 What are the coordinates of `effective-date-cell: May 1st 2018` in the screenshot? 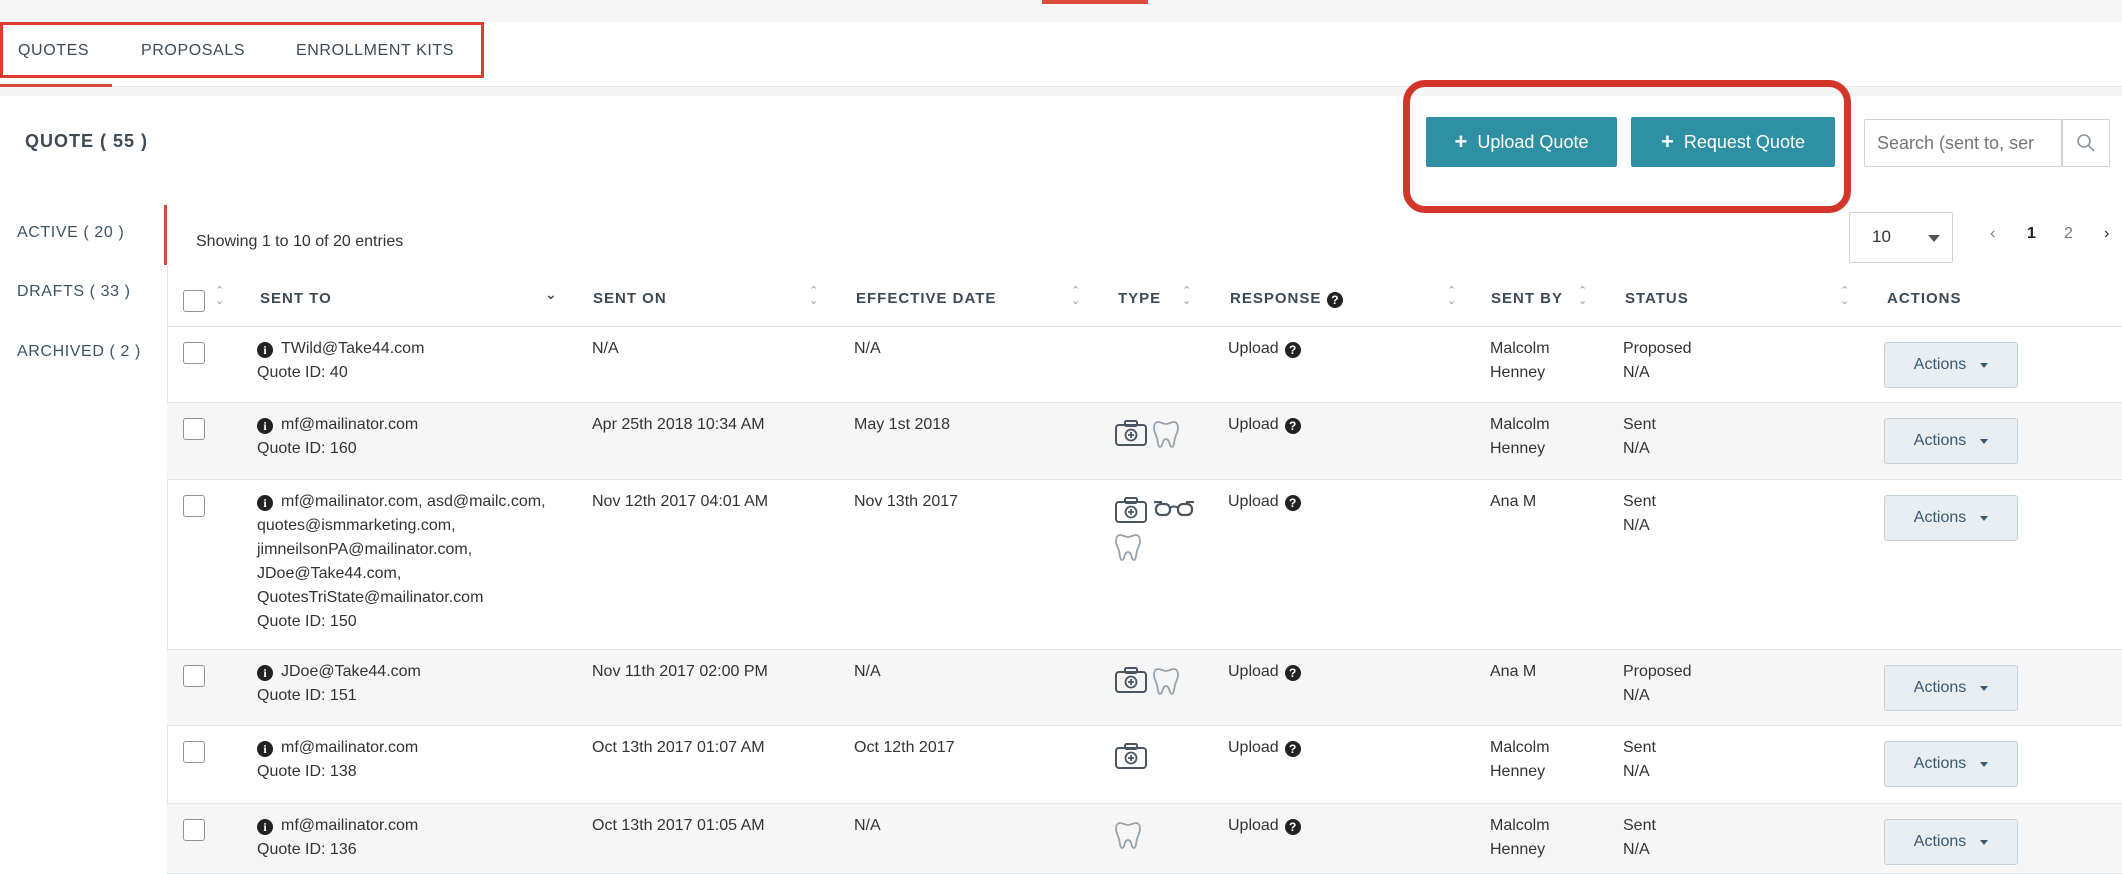 It's located at (902, 424).